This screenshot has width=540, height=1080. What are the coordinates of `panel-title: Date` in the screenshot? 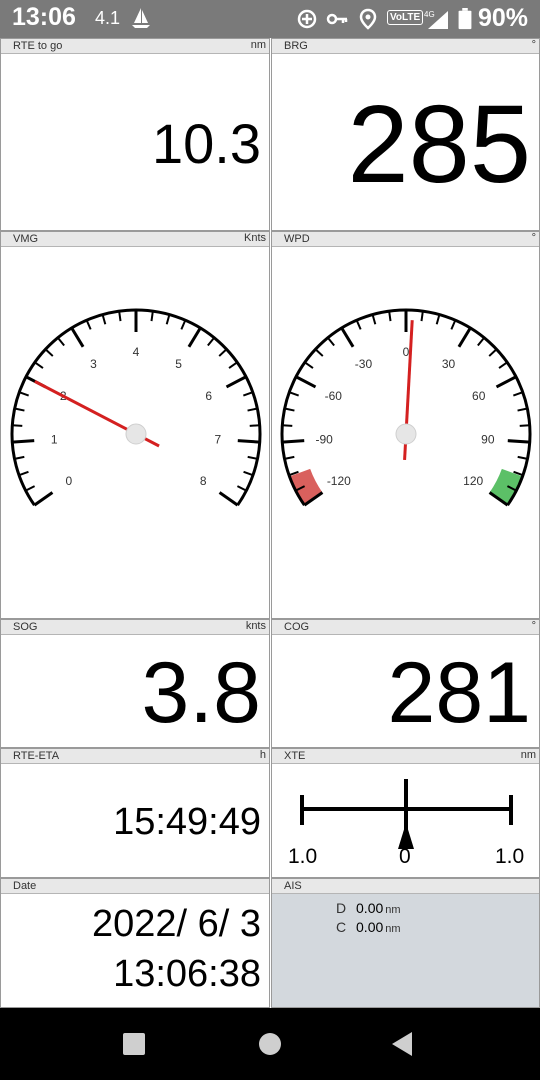 It's located at (25, 886).